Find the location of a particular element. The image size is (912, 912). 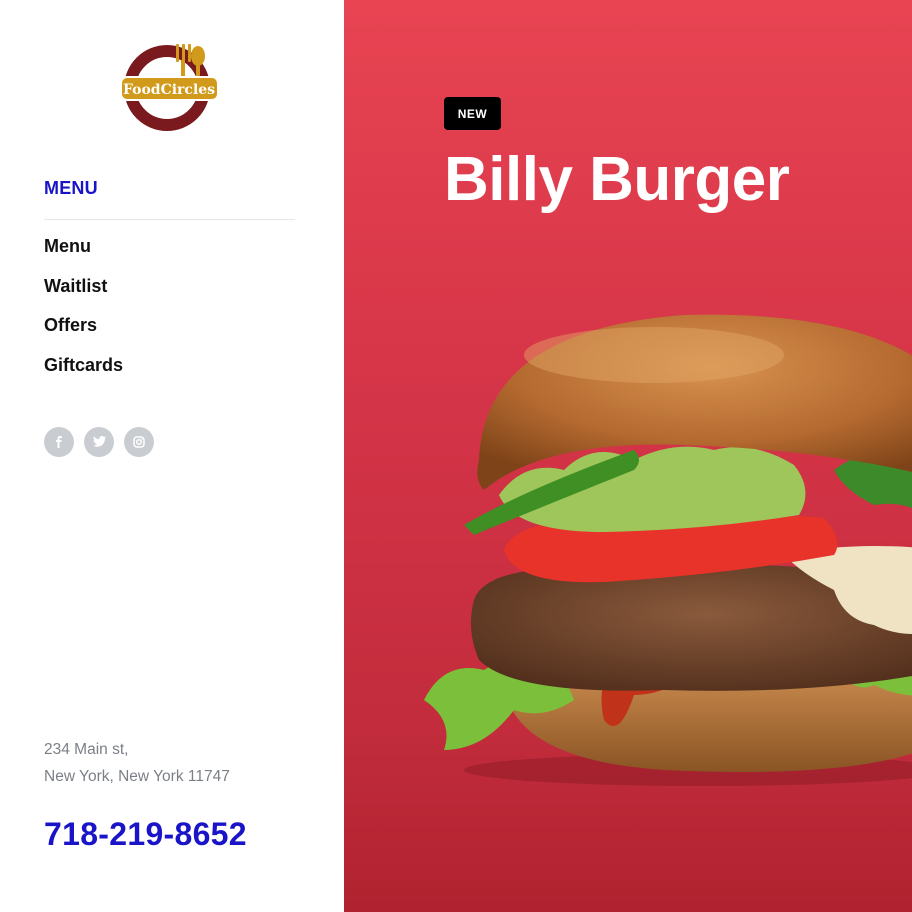

social-links is located at coordinates (99, 442).